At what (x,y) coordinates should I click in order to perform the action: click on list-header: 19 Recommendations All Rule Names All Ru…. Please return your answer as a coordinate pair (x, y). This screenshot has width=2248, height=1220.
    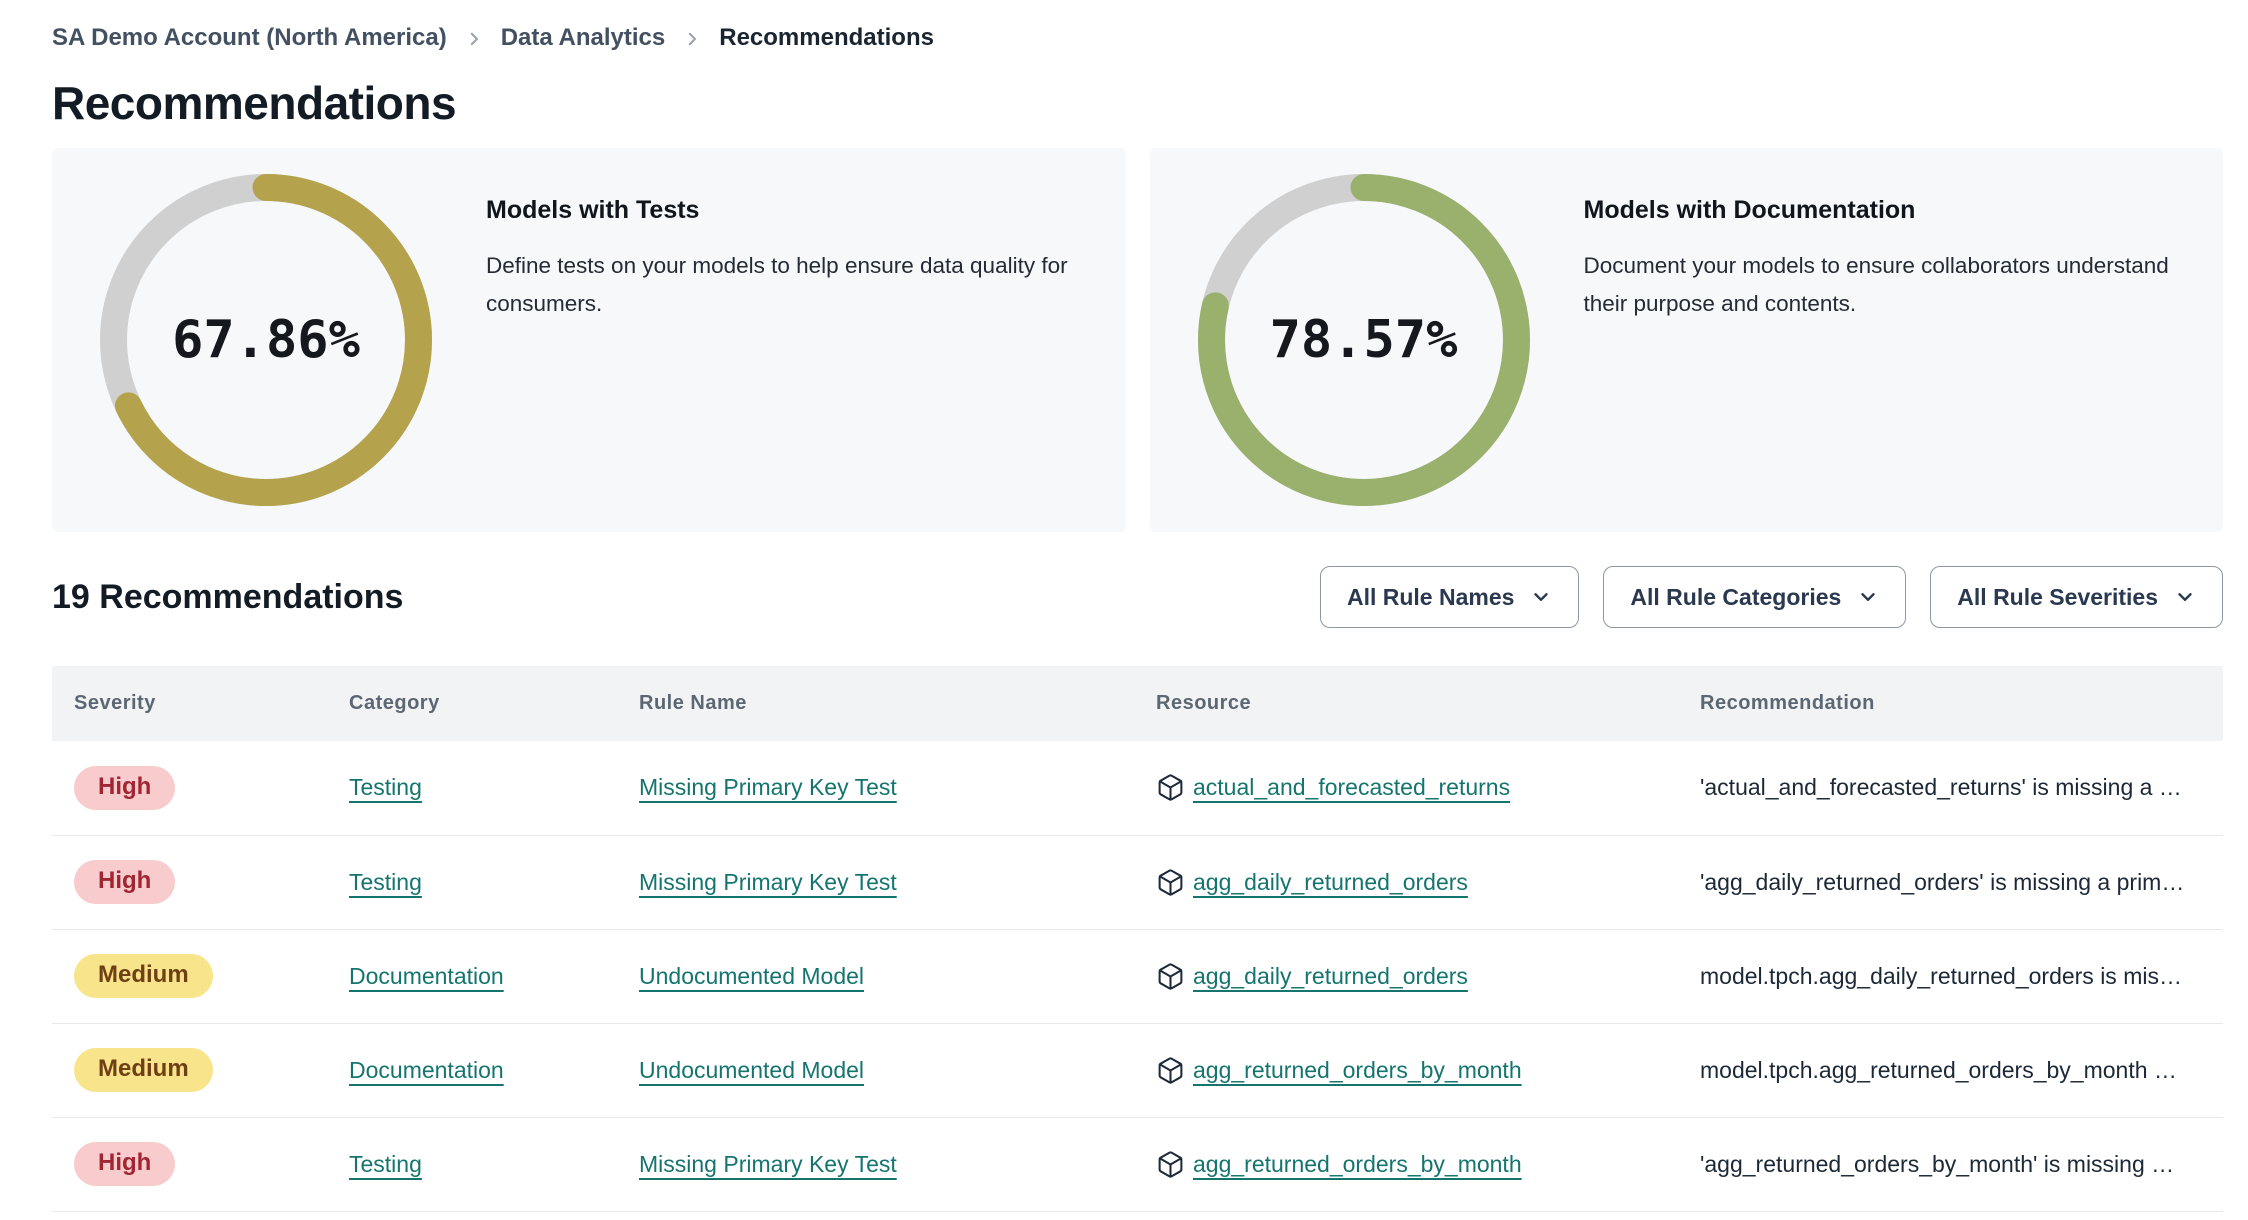
    Looking at the image, I should click on (1137, 597).